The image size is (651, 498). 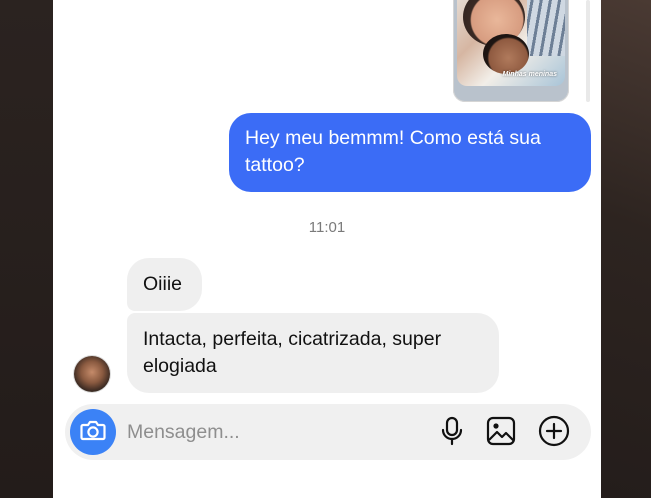 I want to click on gallery-icon, so click(x=501, y=433).